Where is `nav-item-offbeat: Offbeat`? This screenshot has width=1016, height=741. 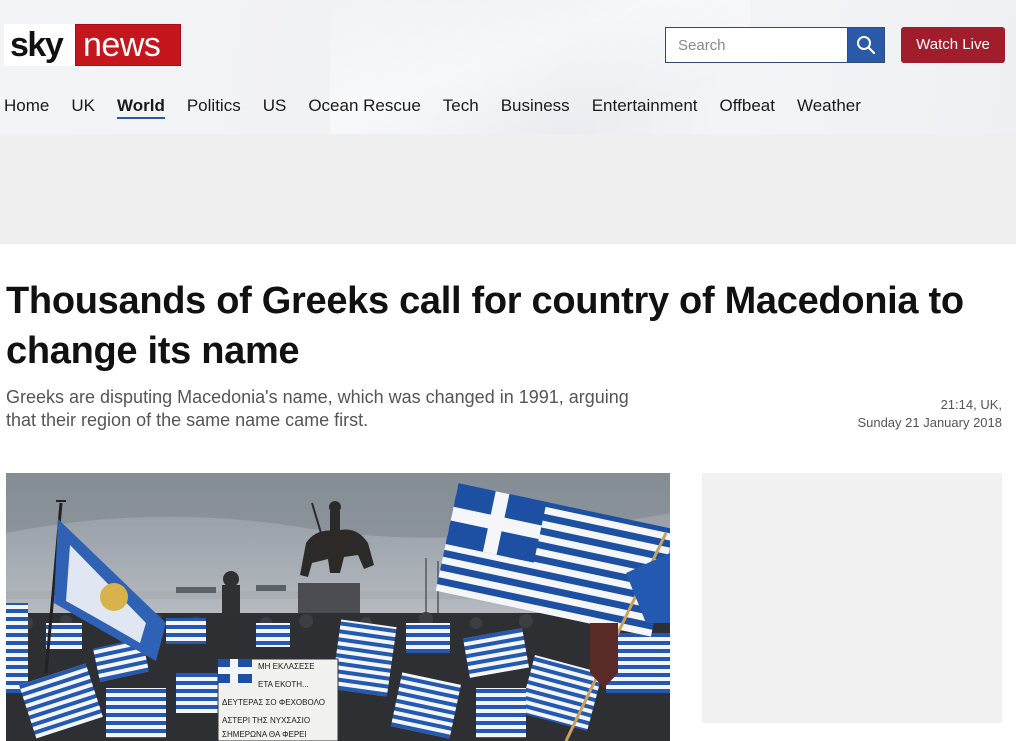 nav-item-offbeat: Offbeat is located at coordinates (747, 107).